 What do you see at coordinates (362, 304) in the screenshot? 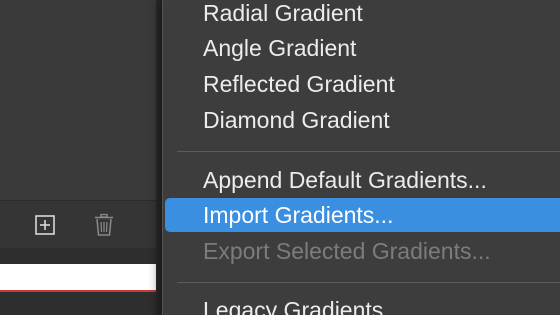
I see `menu-item-legacy-gradients: Legacy Gradients` at bounding box center [362, 304].